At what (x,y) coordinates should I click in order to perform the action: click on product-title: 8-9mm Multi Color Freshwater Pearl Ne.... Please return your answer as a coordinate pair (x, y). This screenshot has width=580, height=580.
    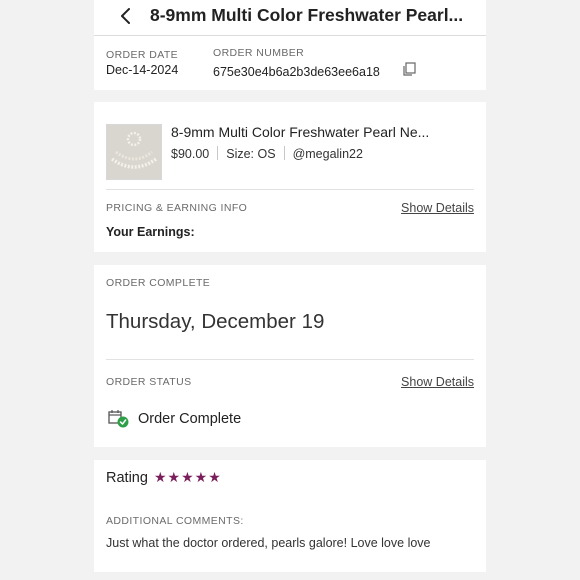
    Looking at the image, I should click on (300, 132).